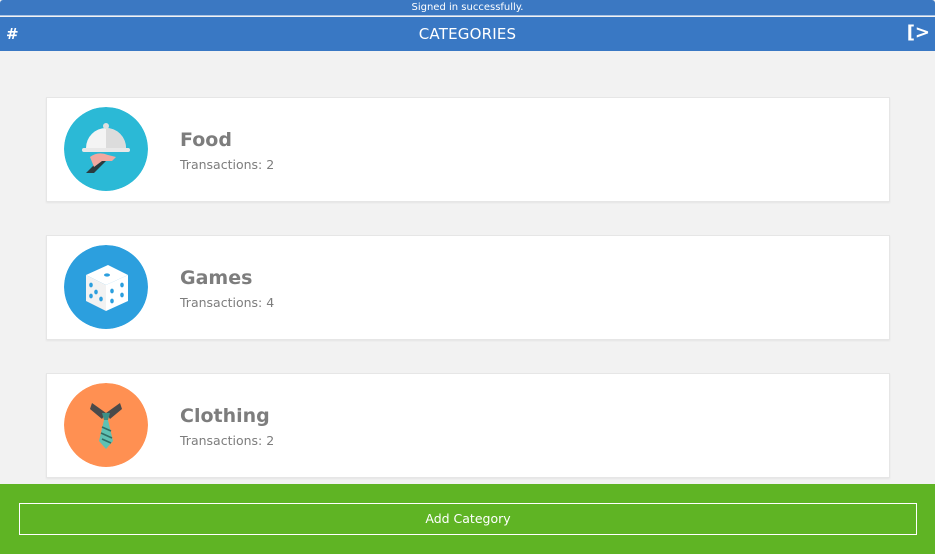  Describe the element at coordinates (918, 33) in the screenshot. I see `signout-button: [>` at that location.